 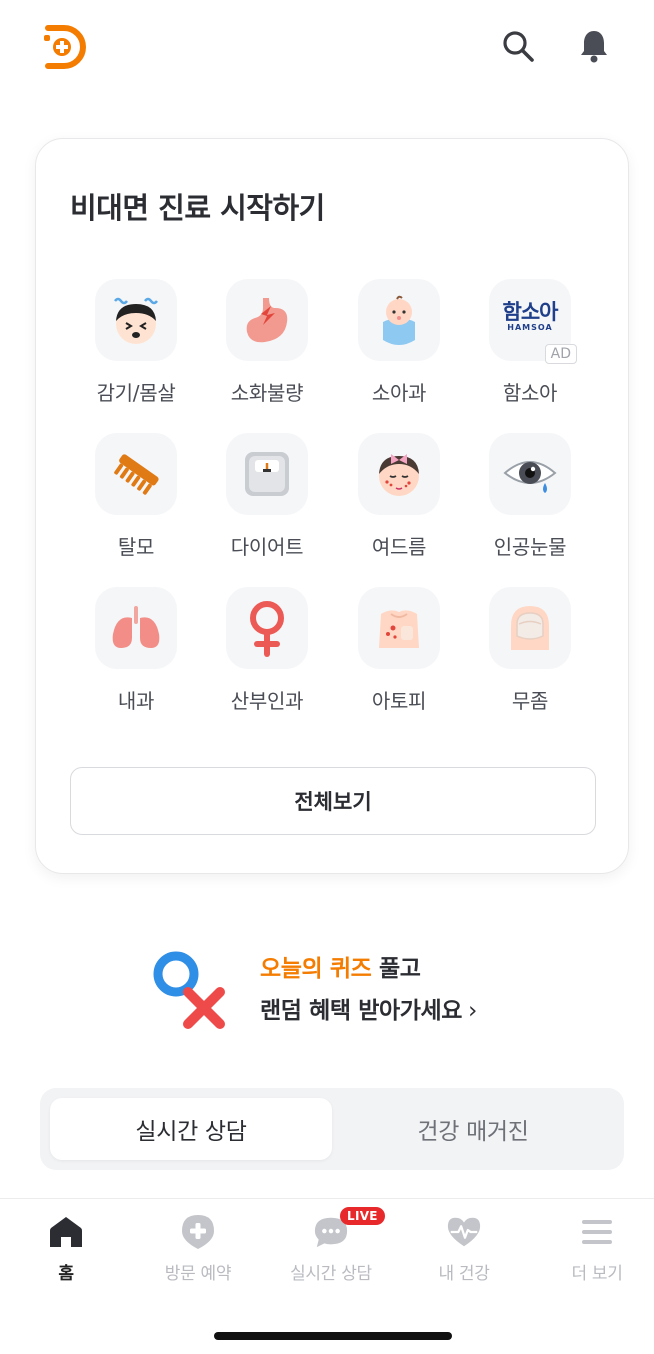 I want to click on category-label: 아토피, so click(x=399, y=701).